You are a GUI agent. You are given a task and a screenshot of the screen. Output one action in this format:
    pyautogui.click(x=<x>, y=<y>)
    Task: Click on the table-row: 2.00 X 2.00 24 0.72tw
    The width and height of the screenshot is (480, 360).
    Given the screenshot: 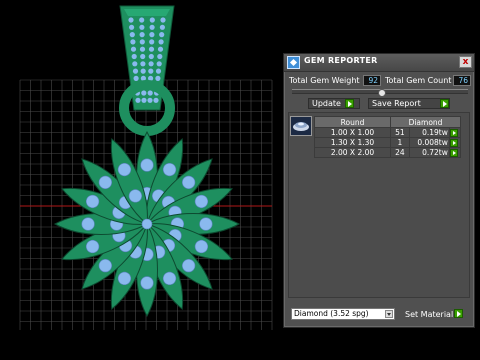 What is the action you would take?
    pyautogui.click(x=388, y=152)
    